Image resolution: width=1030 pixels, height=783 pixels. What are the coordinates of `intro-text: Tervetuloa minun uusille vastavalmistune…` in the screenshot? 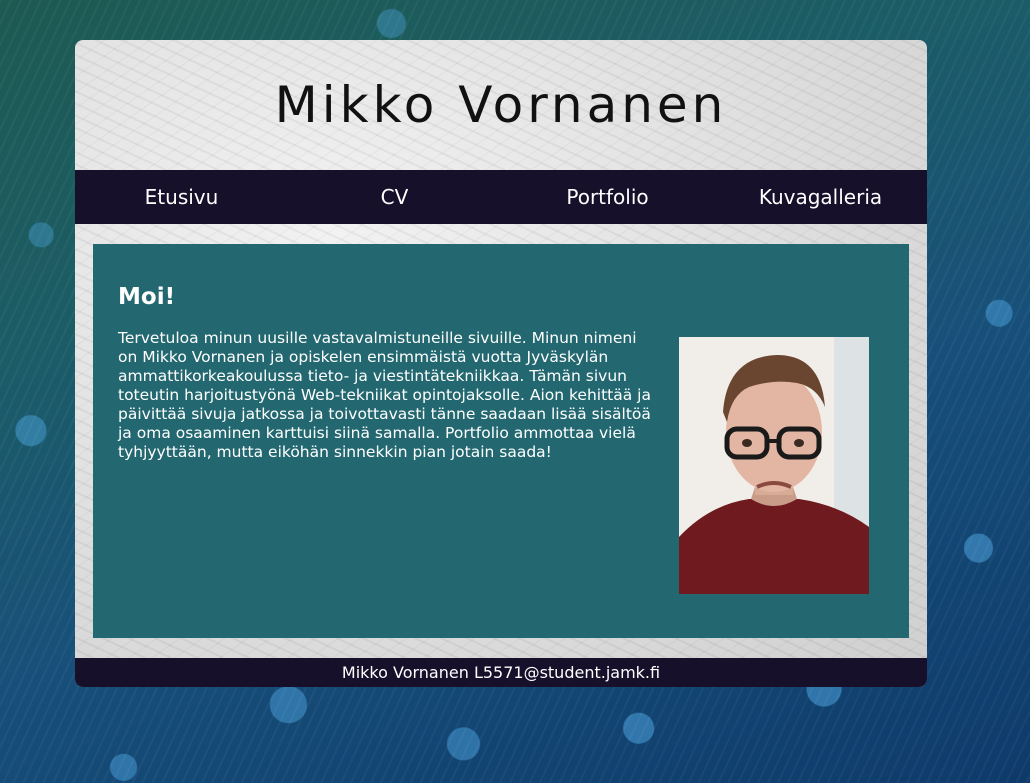 It's located at (384, 395).